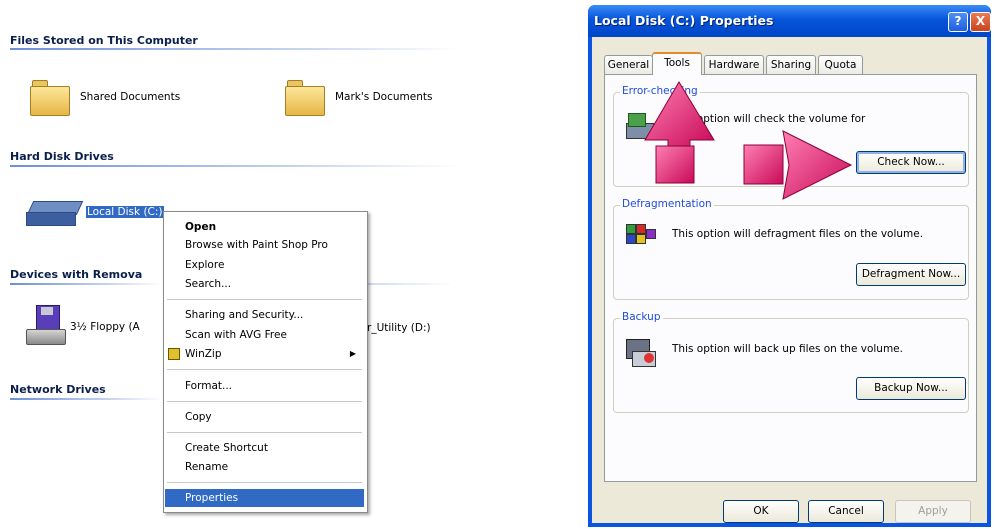 This screenshot has height=529, width=995. What do you see at coordinates (264, 335) in the screenshot?
I see `menu-item-scan-avg: Scan with AVG Free` at bounding box center [264, 335].